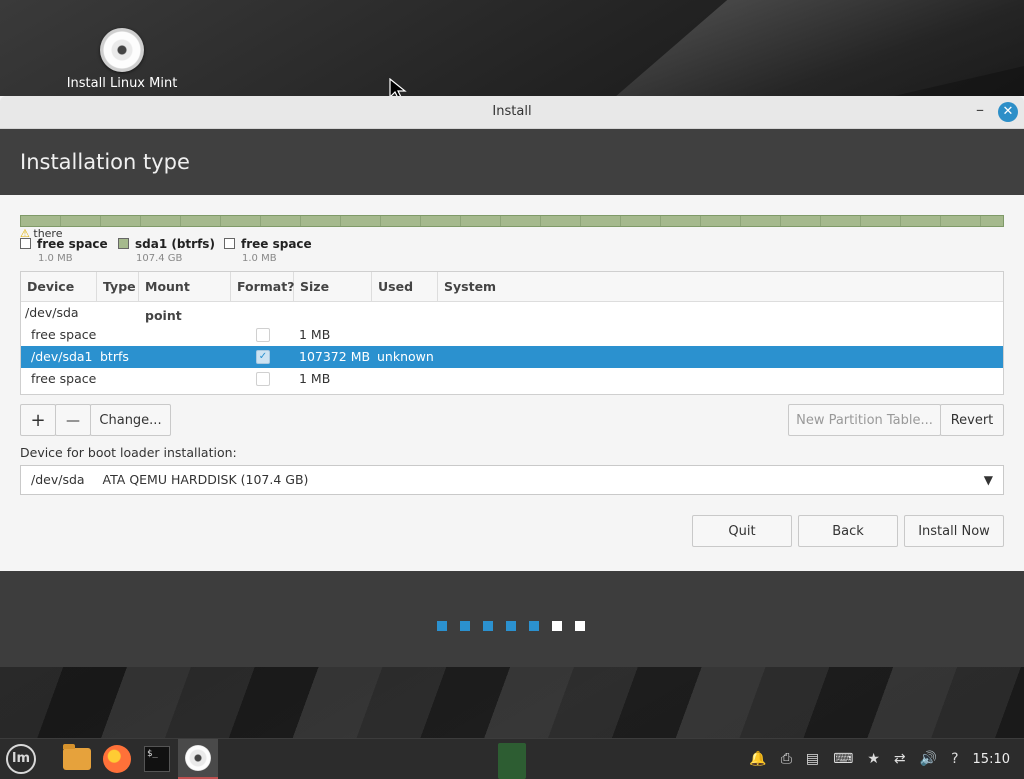 Image resolution: width=1024 pixels, height=779 pixels. Describe the element at coordinates (512, 313) in the screenshot. I see `table-row: /dev/sda` at that location.